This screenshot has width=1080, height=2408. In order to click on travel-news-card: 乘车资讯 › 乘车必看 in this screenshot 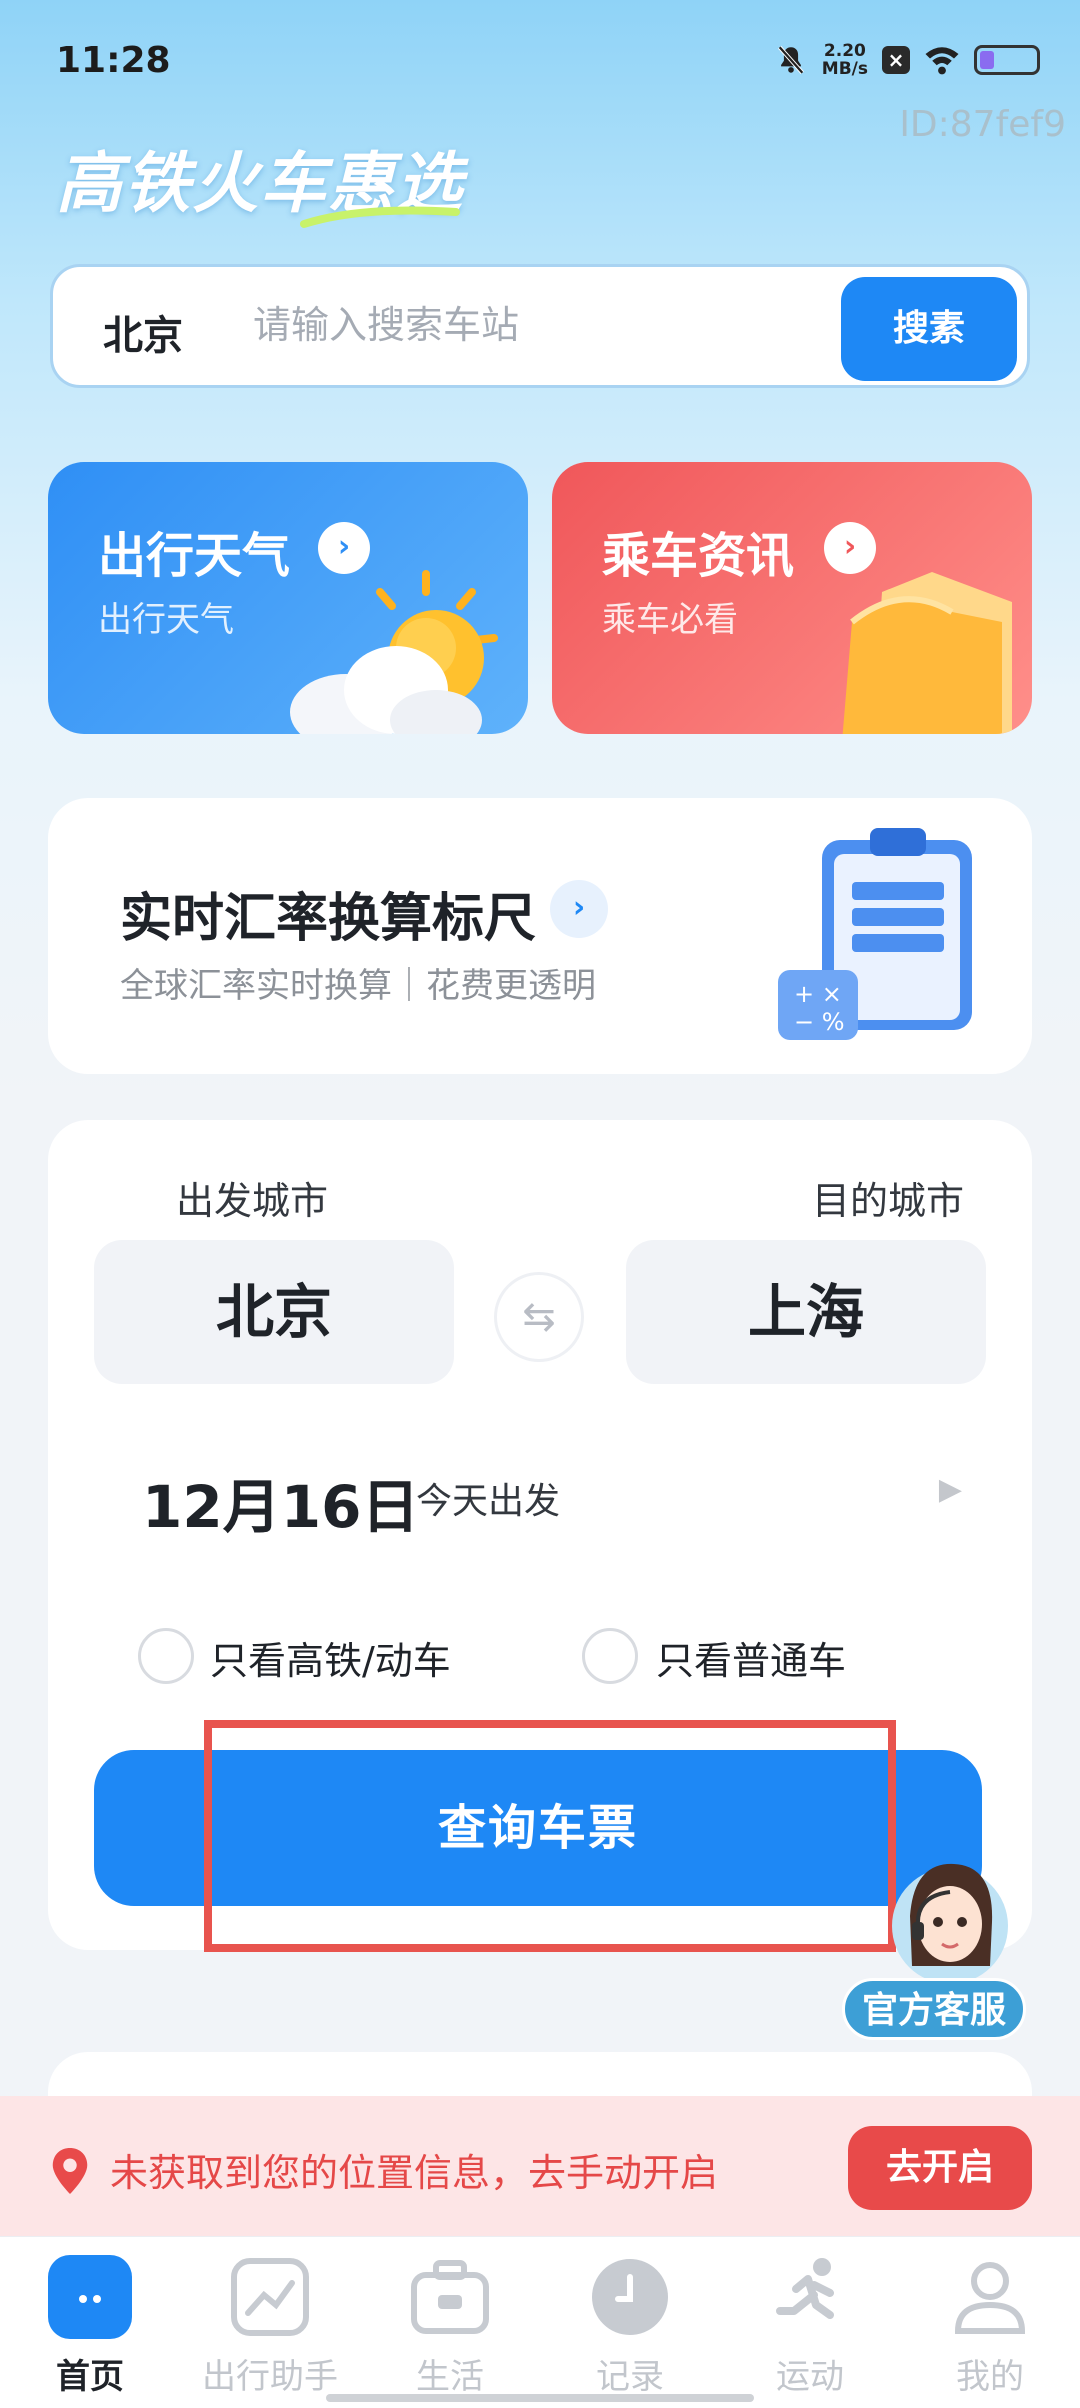, I will do `click(792, 598)`.